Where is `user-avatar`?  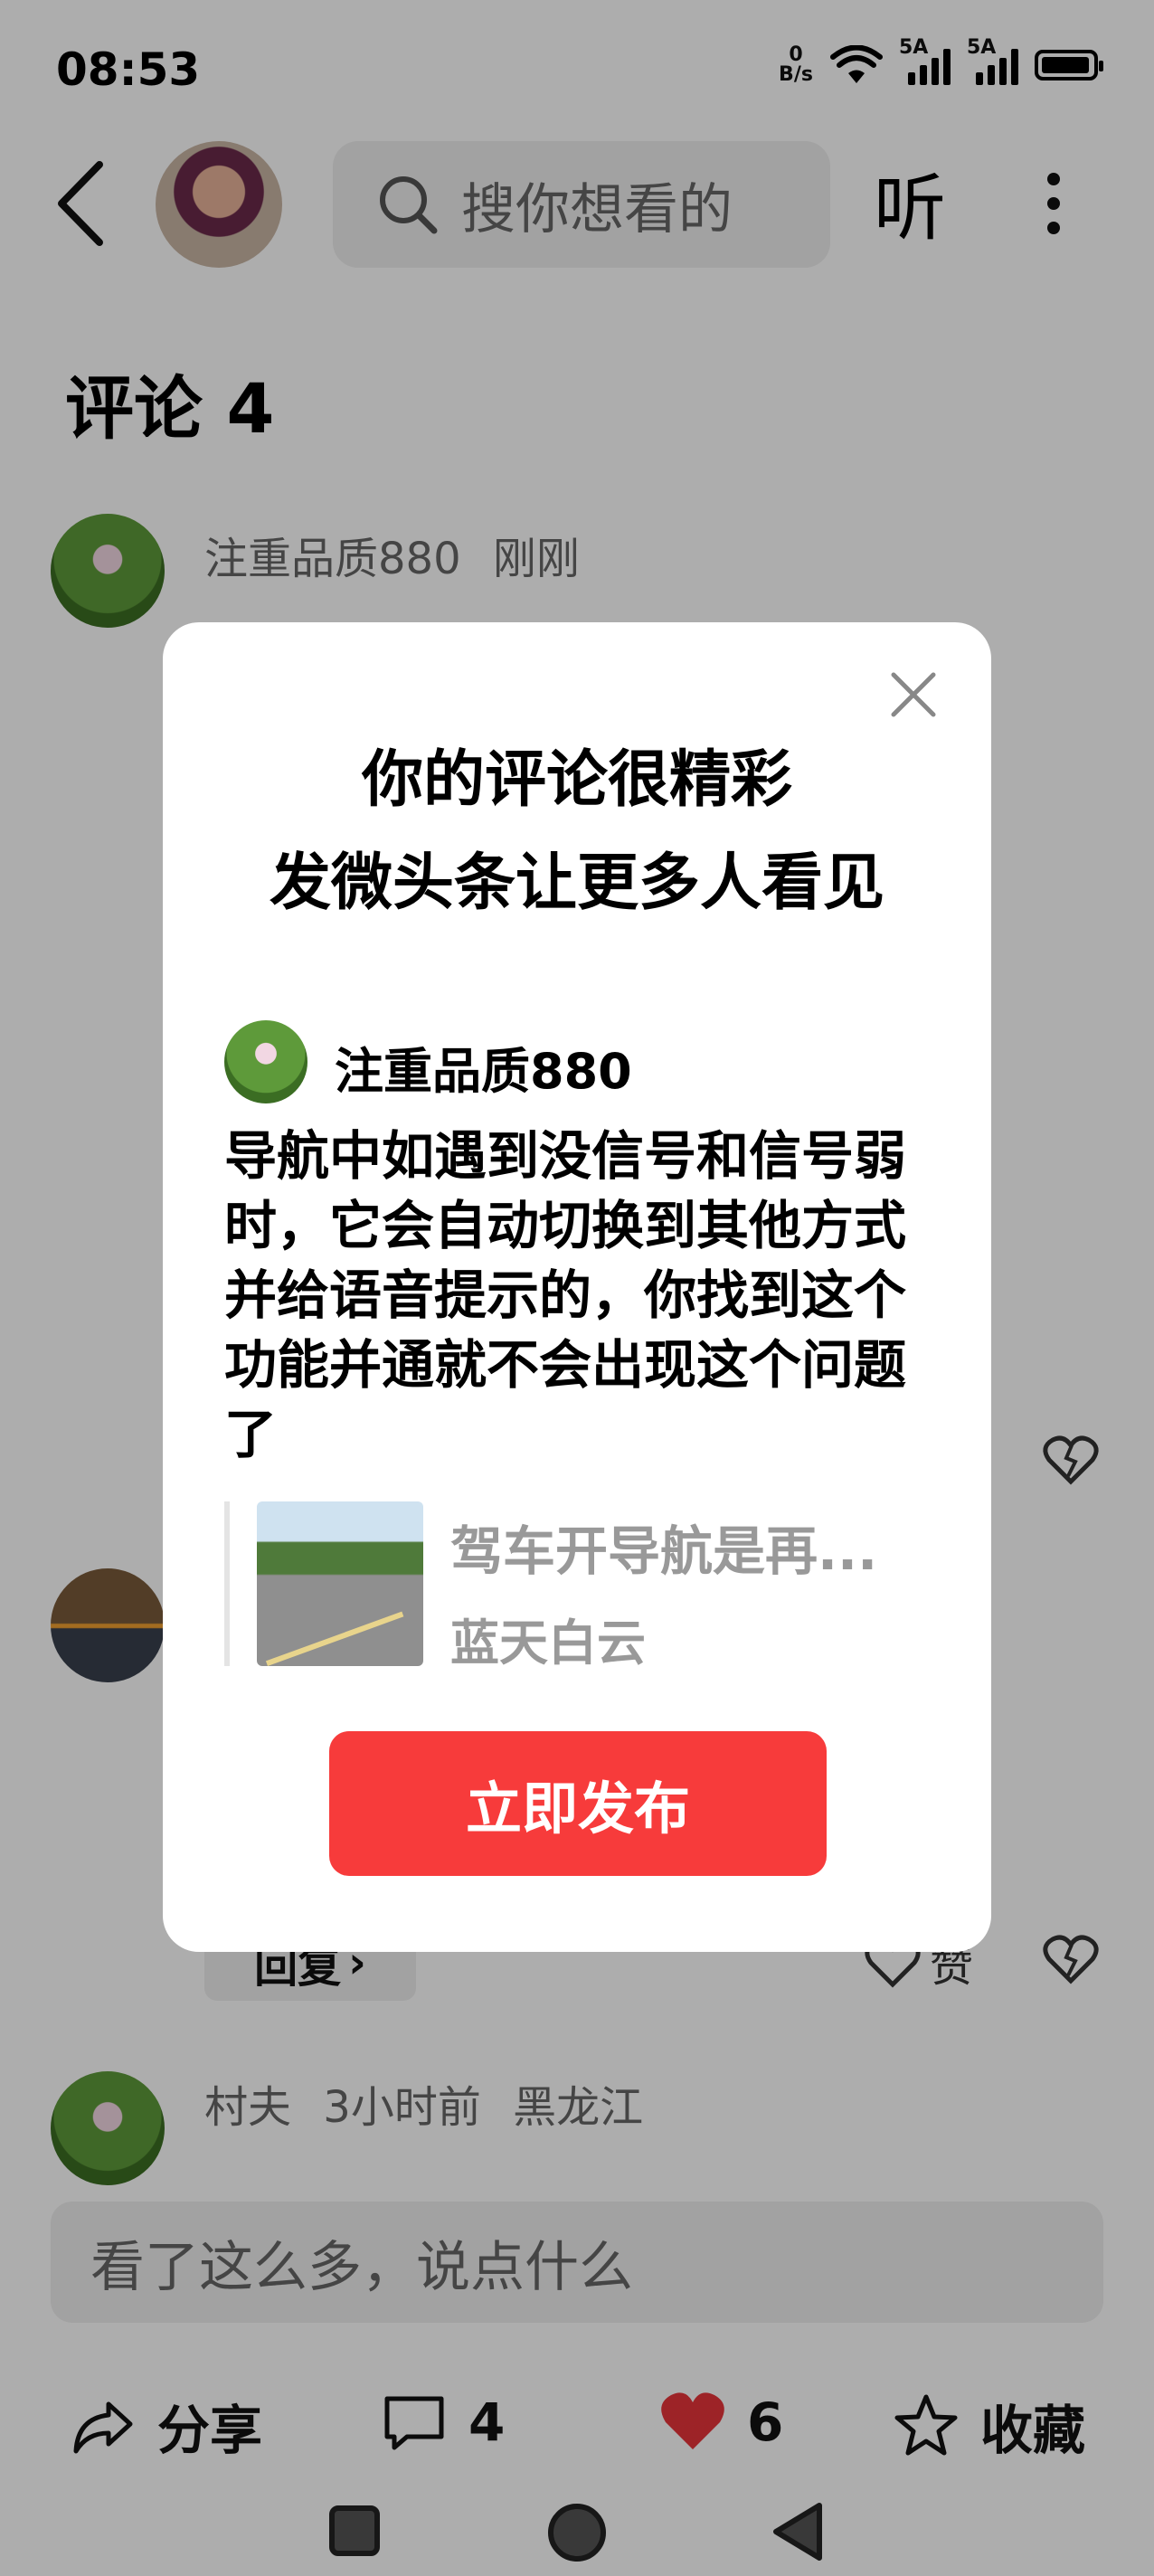
user-avatar is located at coordinates (265, 1061).